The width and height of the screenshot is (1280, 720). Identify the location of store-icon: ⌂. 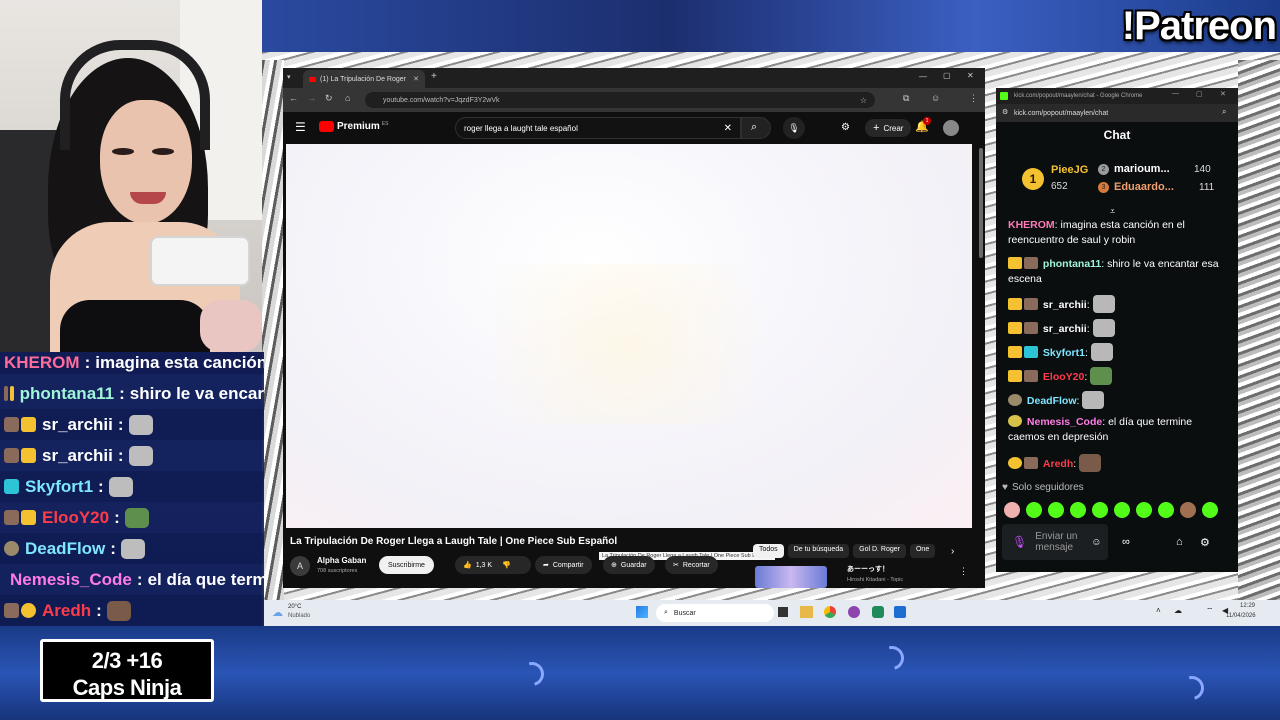
(1179, 542).